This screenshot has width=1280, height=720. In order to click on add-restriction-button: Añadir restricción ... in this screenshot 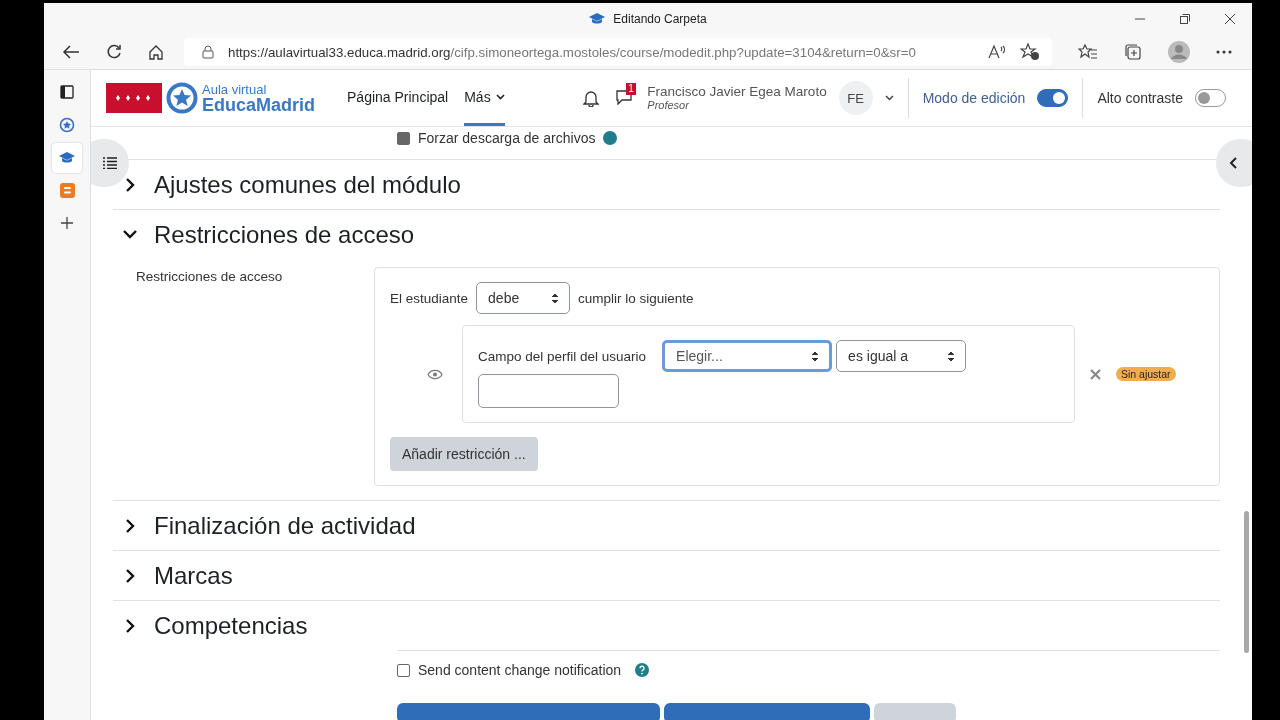, I will do `click(464, 454)`.